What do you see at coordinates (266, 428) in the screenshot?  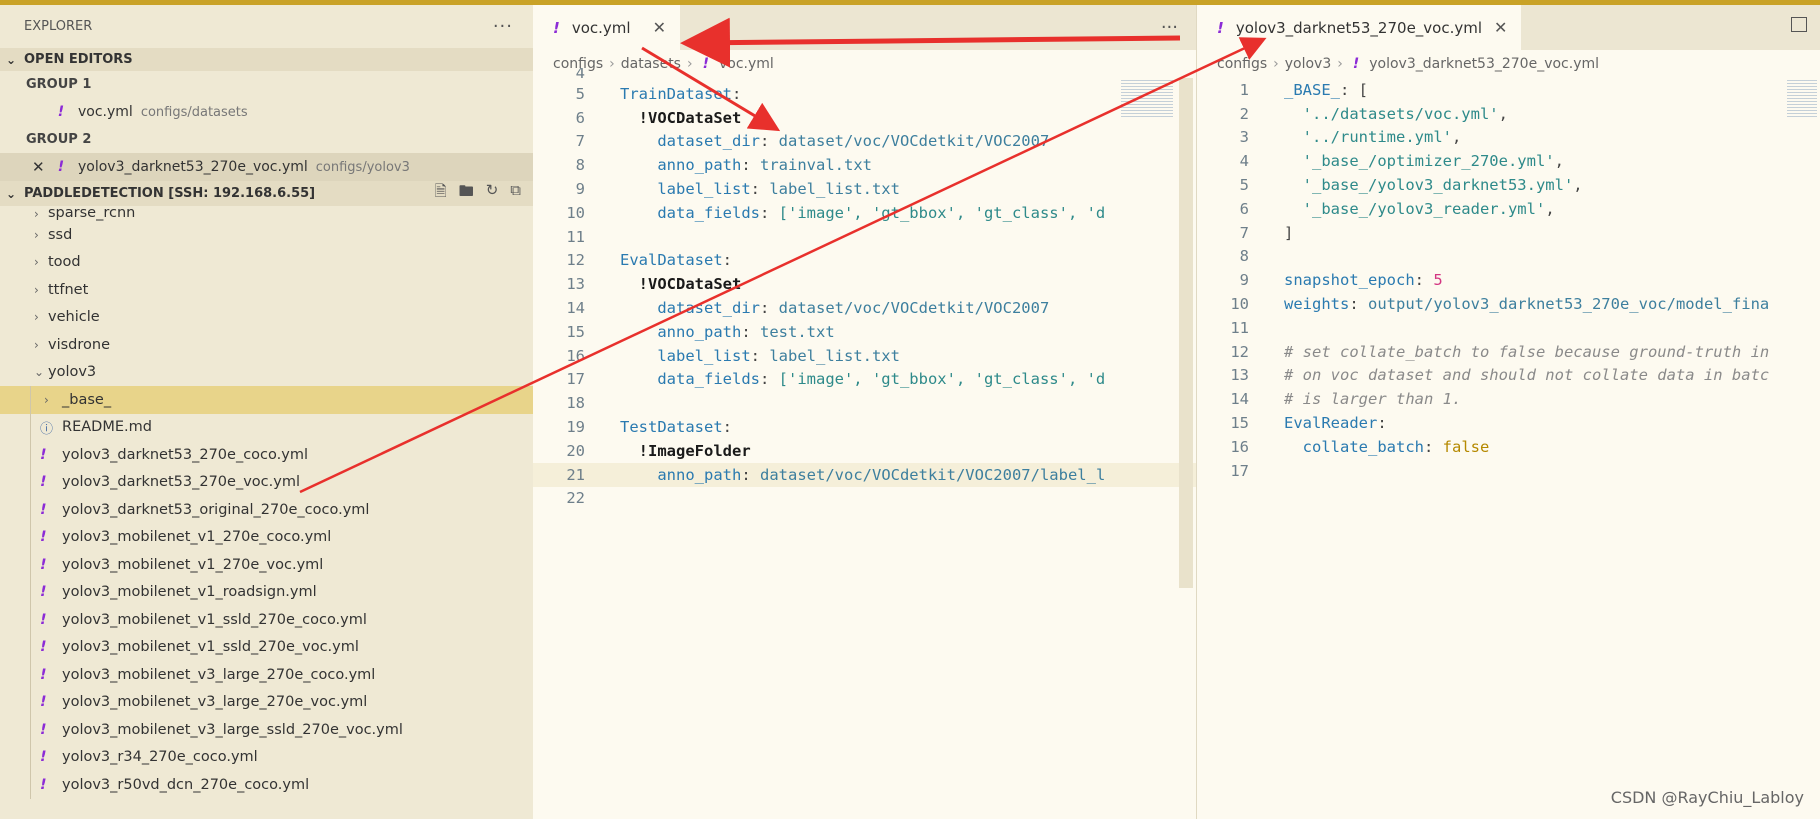 I see `tree-file-readme: ⓘ README.md` at bounding box center [266, 428].